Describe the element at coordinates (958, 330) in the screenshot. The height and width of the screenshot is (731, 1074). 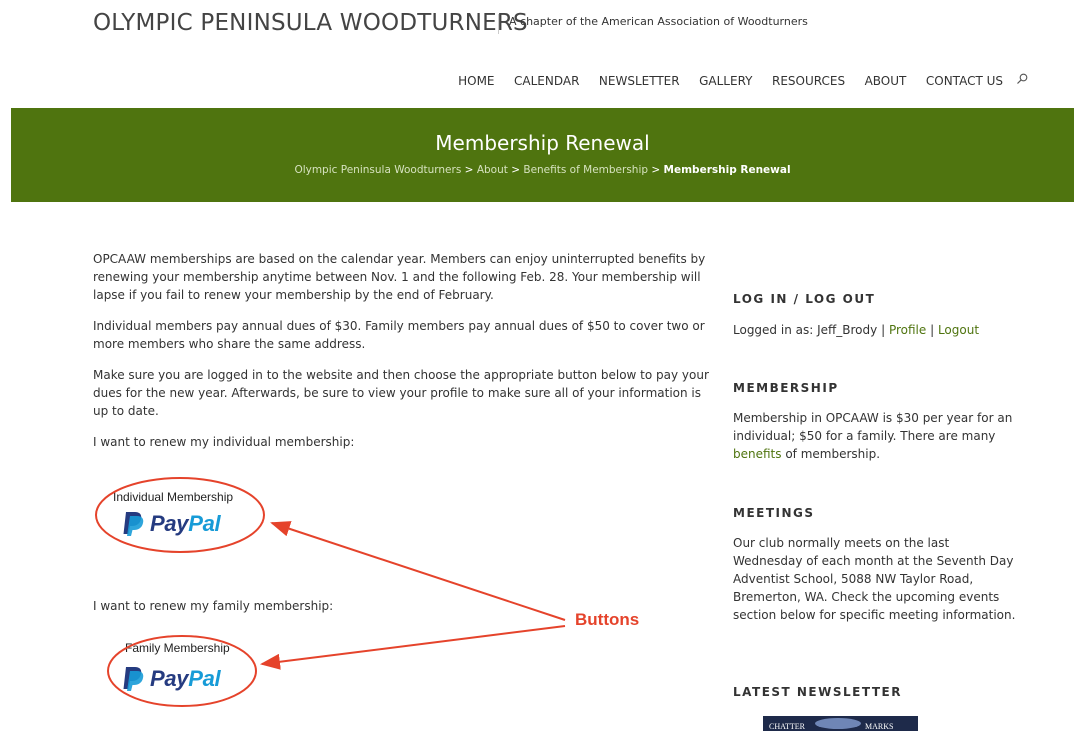
I see `logout-link: Logout` at that location.